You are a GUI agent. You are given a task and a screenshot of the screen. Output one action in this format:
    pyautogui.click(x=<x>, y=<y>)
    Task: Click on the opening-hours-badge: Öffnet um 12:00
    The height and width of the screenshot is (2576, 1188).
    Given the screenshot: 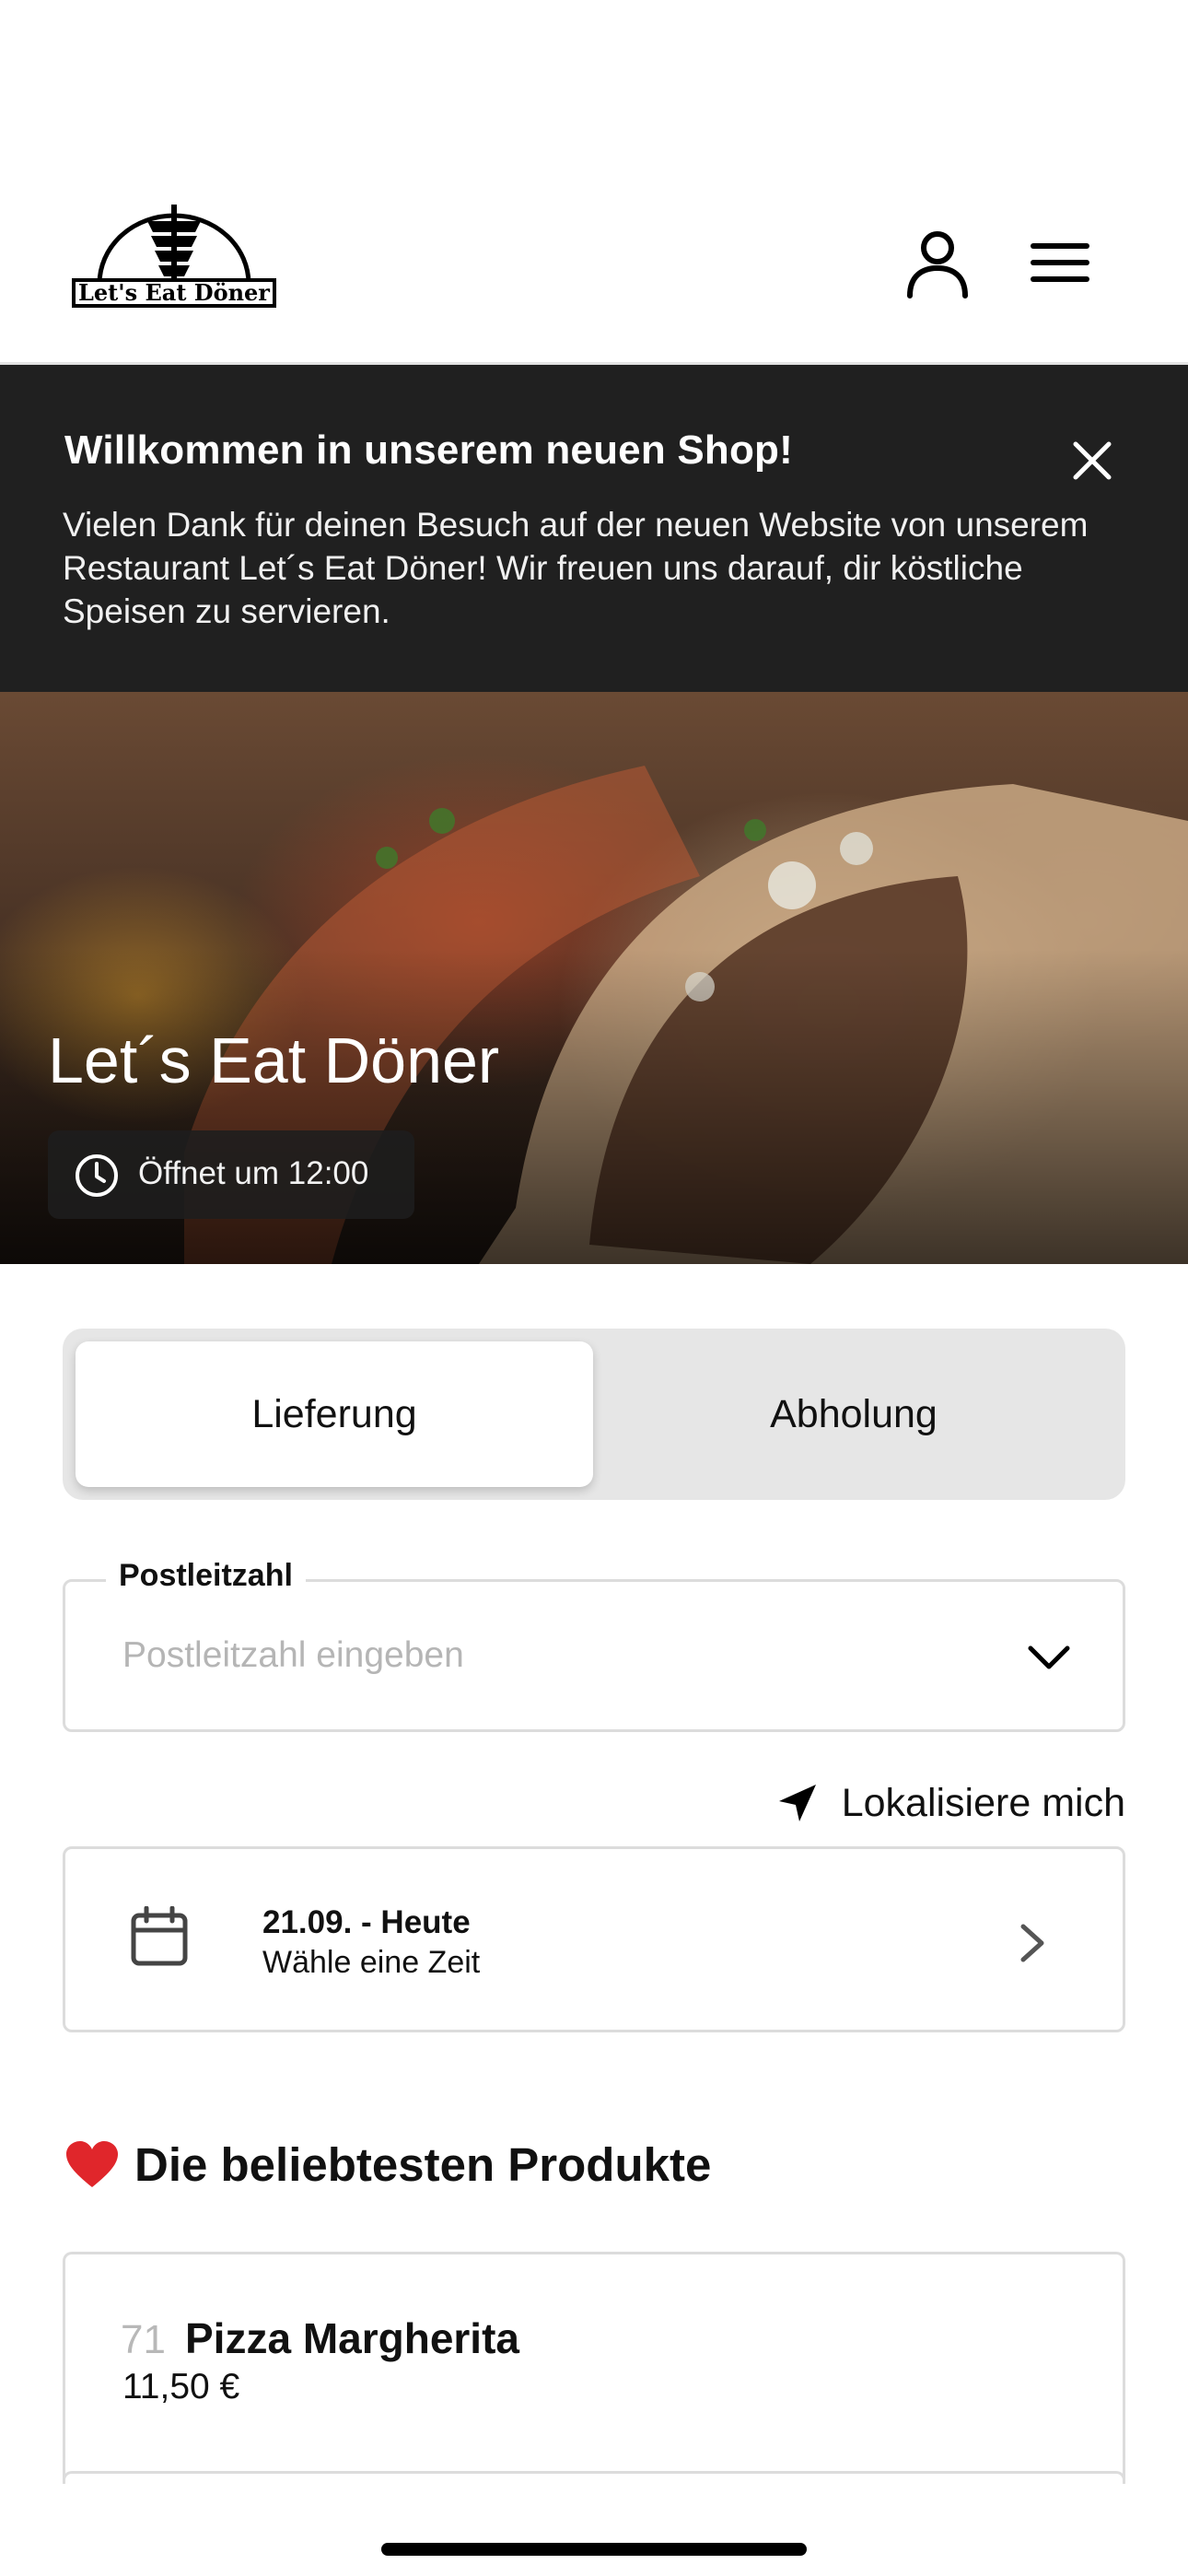 What is the action you would take?
    pyautogui.click(x=231, y=1174)
    